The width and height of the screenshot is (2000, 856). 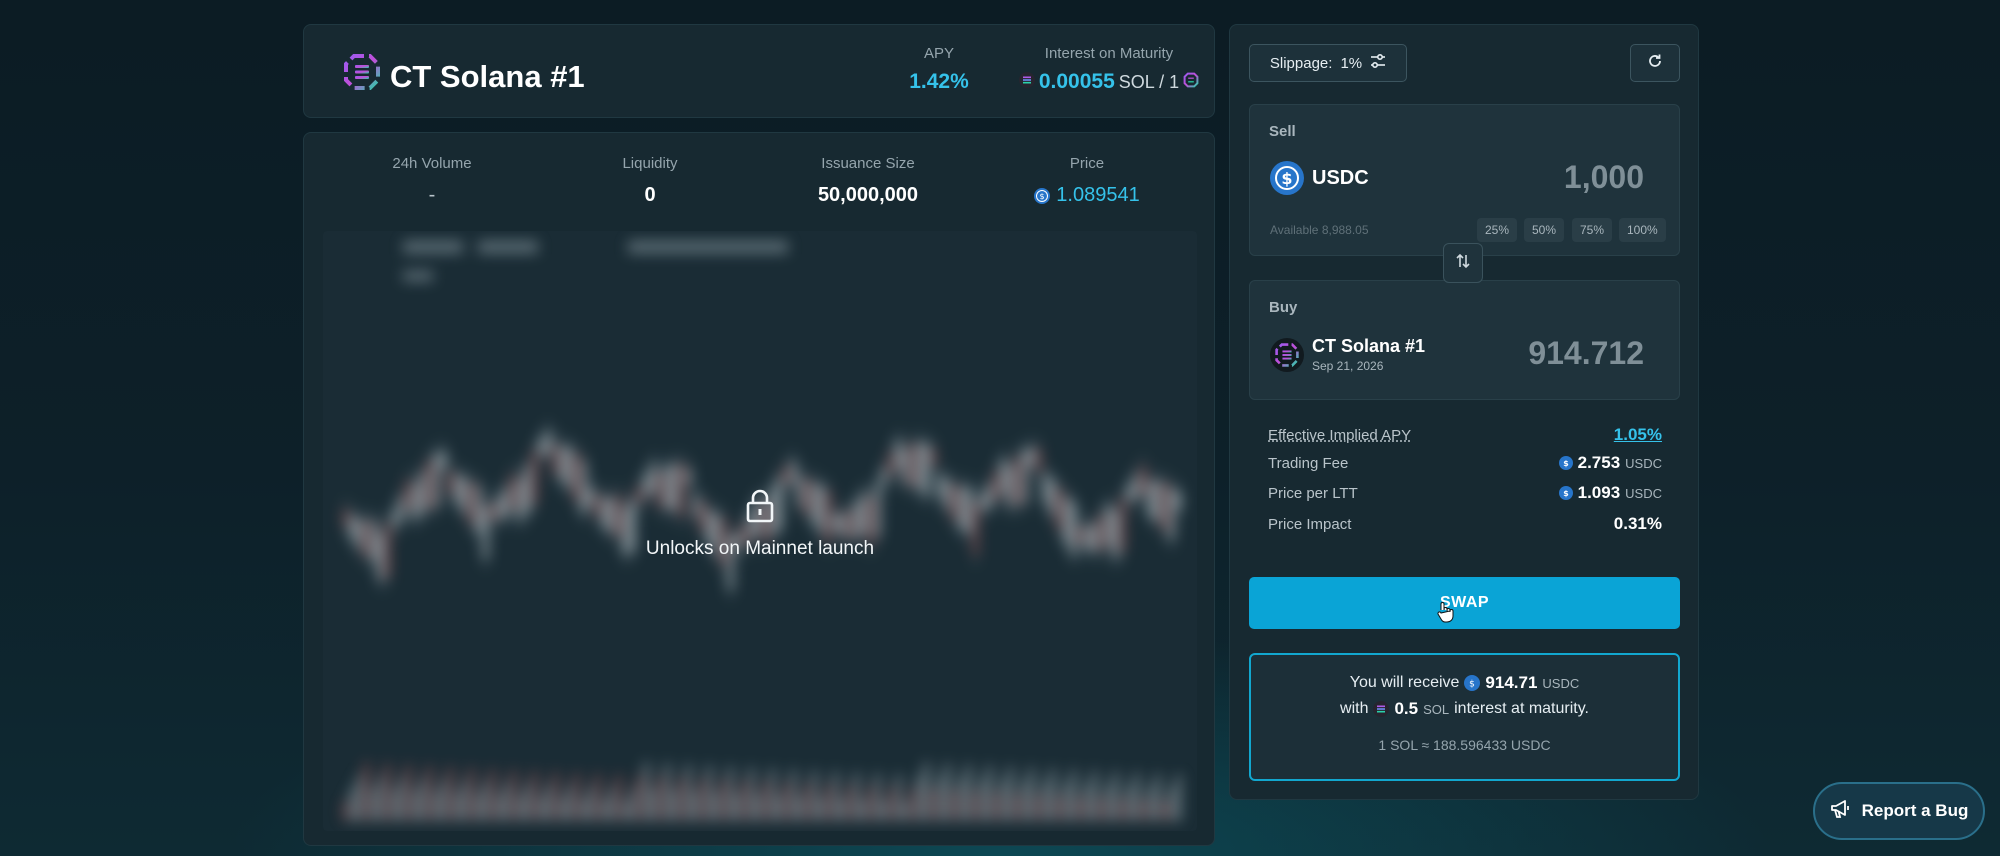 I want to click on switch-direction-button, so click(x=1463, y=263).